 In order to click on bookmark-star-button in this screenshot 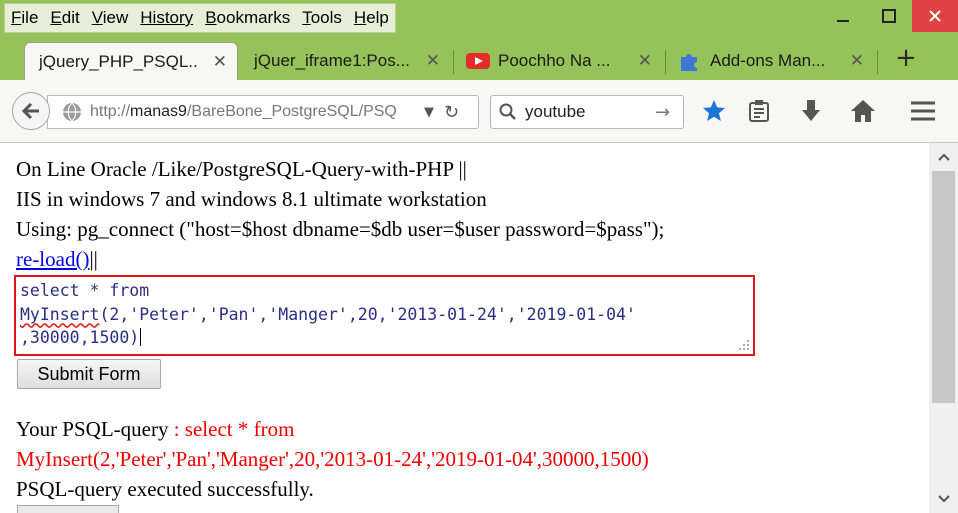, I will do `click(714, 111)`.